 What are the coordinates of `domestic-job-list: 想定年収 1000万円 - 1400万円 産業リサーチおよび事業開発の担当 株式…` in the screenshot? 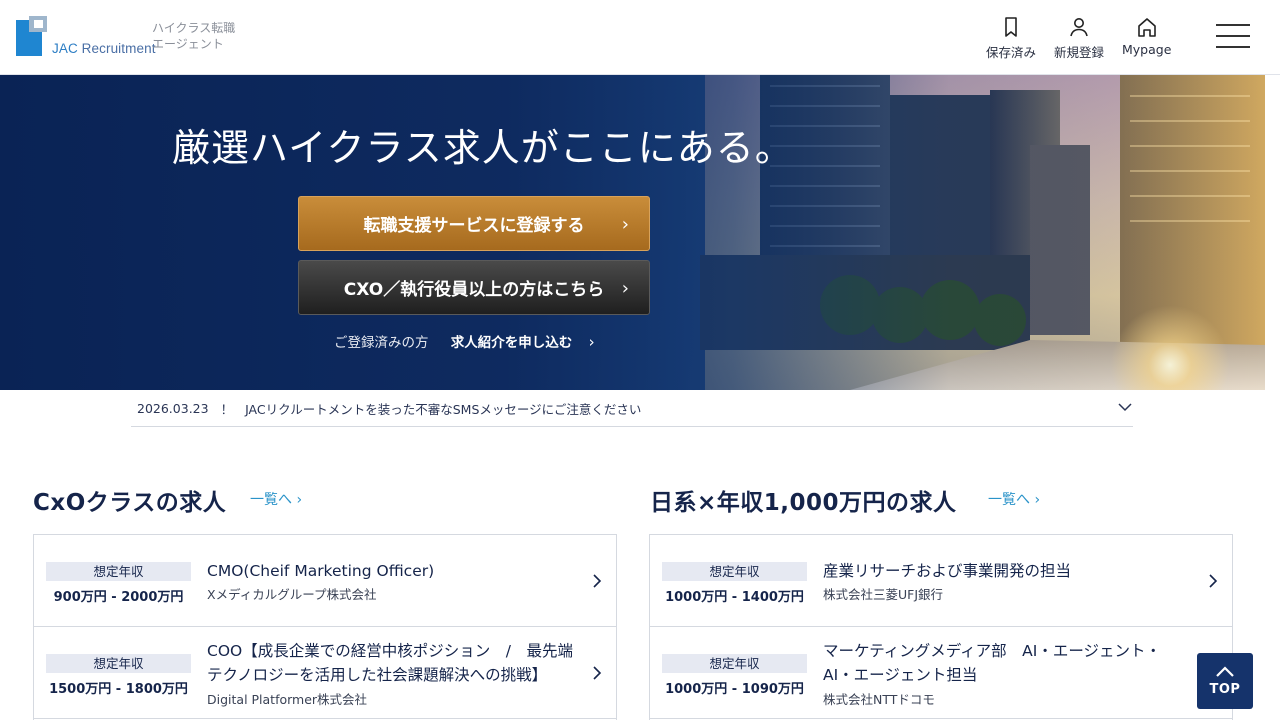 It's located at (941, 627).